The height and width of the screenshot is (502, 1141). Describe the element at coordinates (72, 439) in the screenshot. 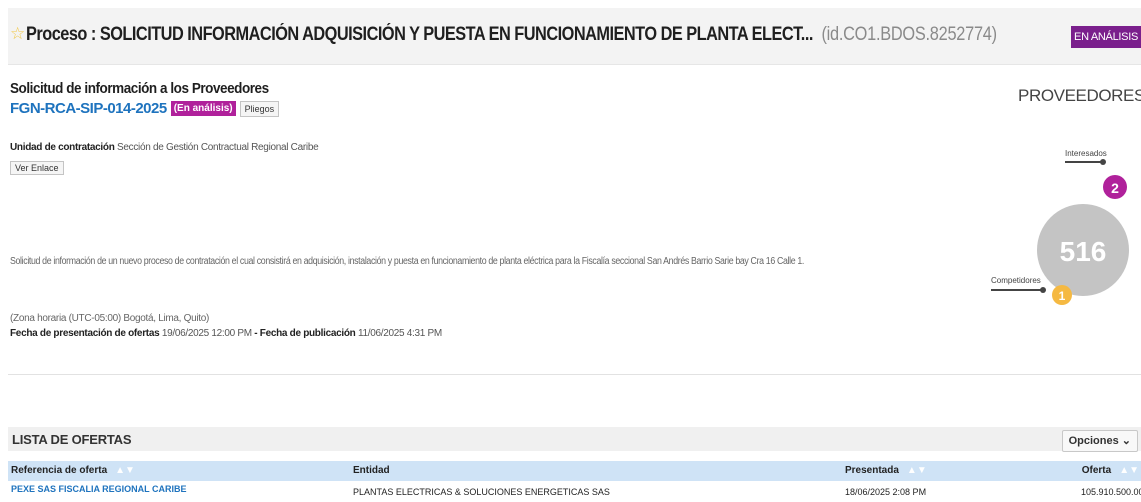

I see `offers-list-title: LISTA DE OFERTAS` at that location.